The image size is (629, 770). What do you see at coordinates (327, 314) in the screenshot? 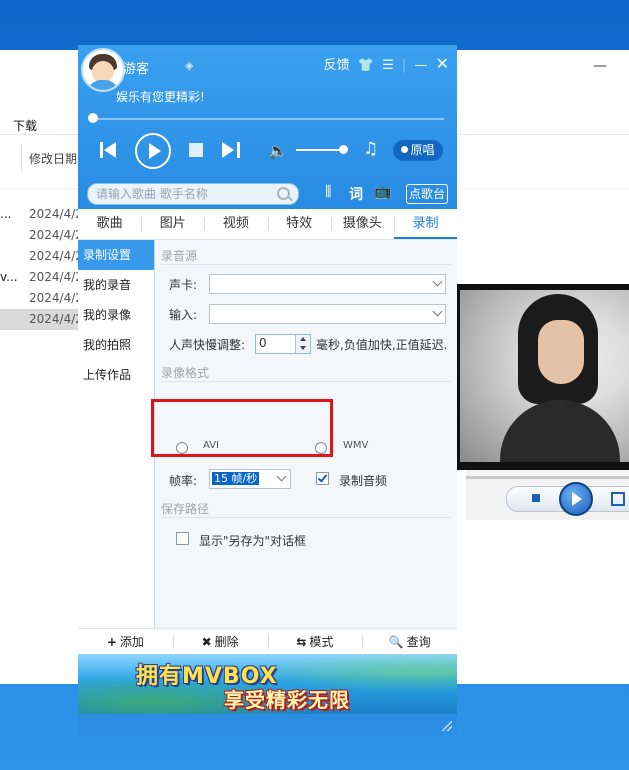
I see `input-select` at bounding box center [327, 314].